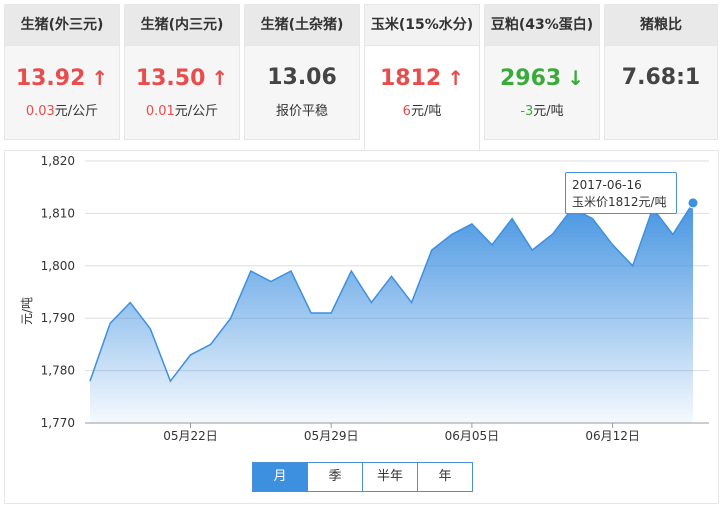 The height and width of the screenshot is (508, 723). Describe the element at coordinates (621, 193) in the screenshot. I see `chart-tooltip: 2017-06-16 玉米价1812元/吨` at that location.